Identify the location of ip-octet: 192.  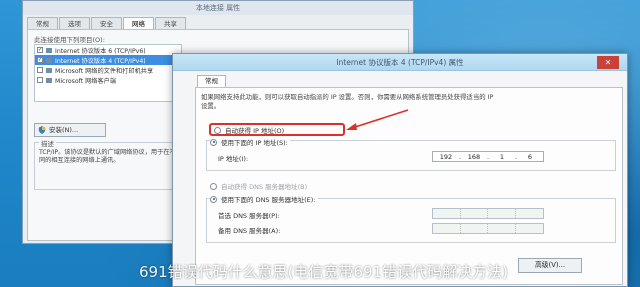
(446, 156).